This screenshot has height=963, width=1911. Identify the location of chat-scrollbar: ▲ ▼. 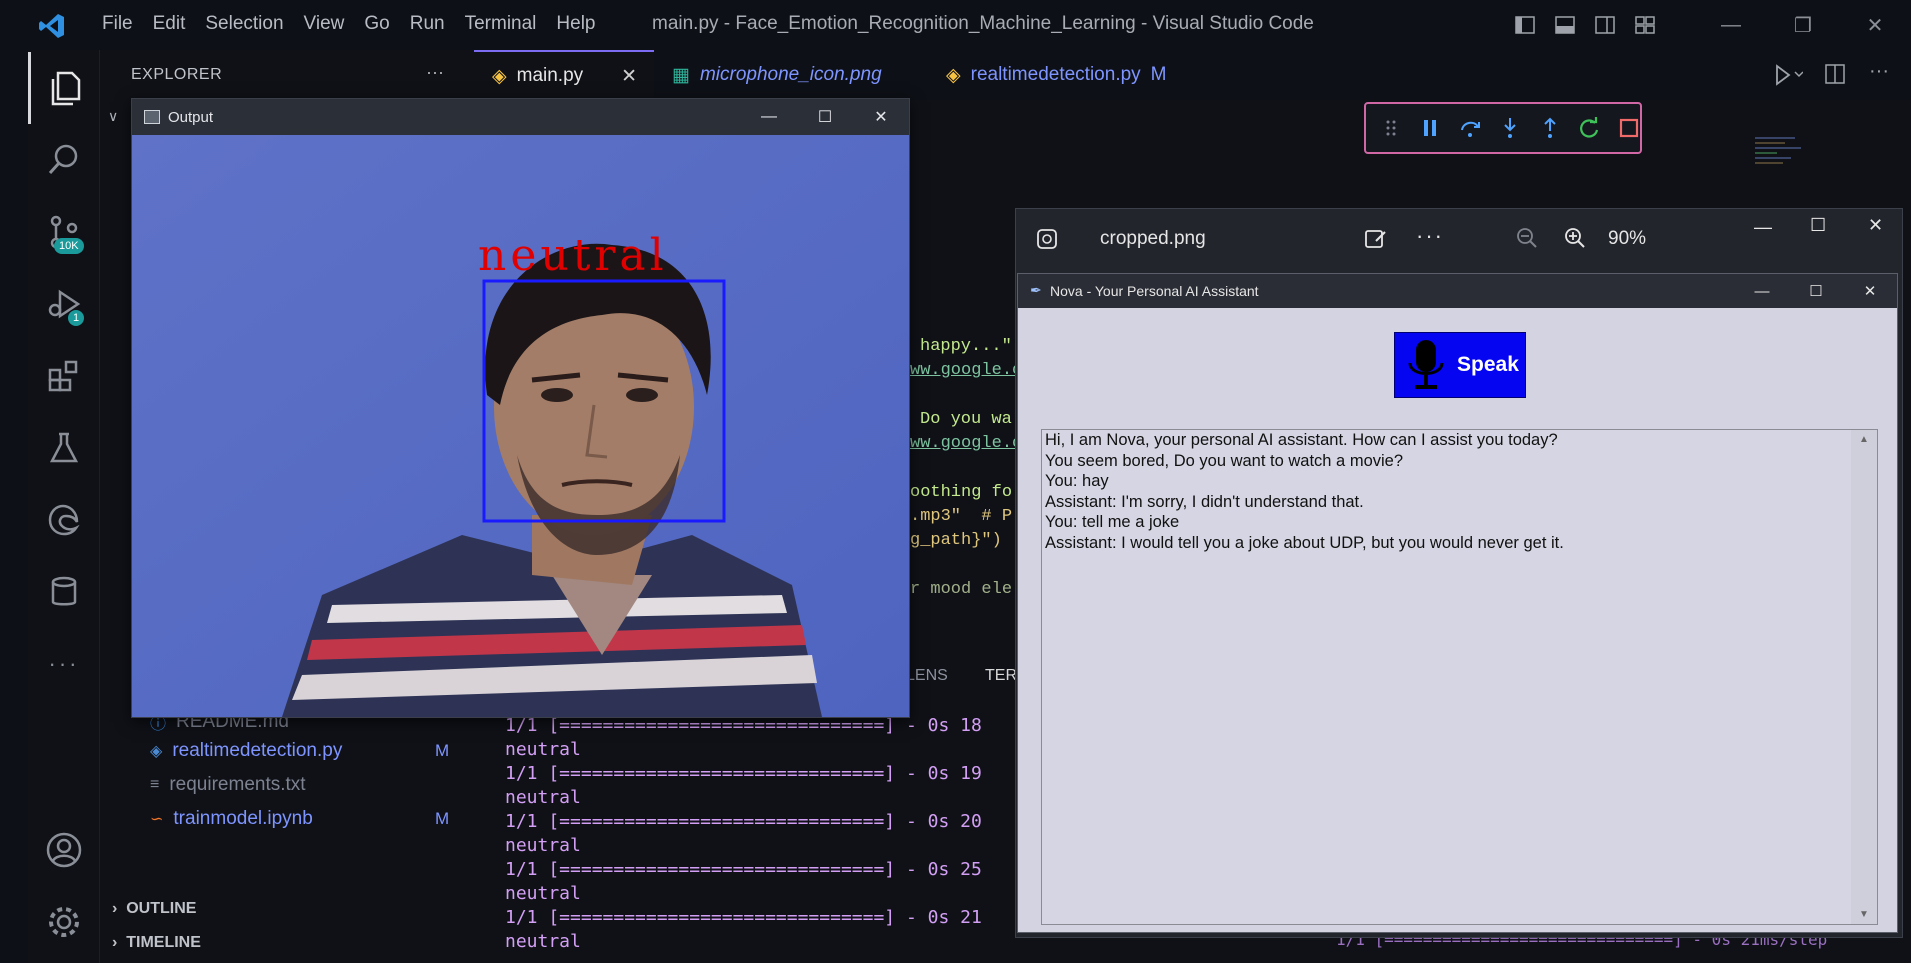
(1864, 677).